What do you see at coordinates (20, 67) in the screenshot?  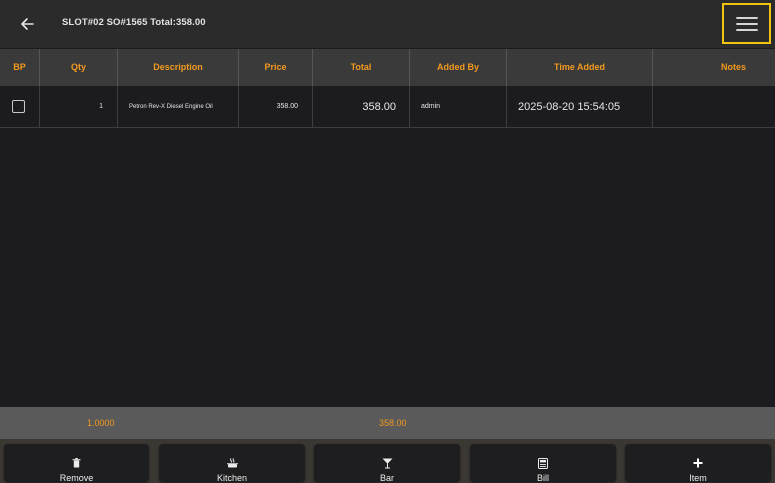 I see `column-header-bp: BP` at bounding box center [20, 67].